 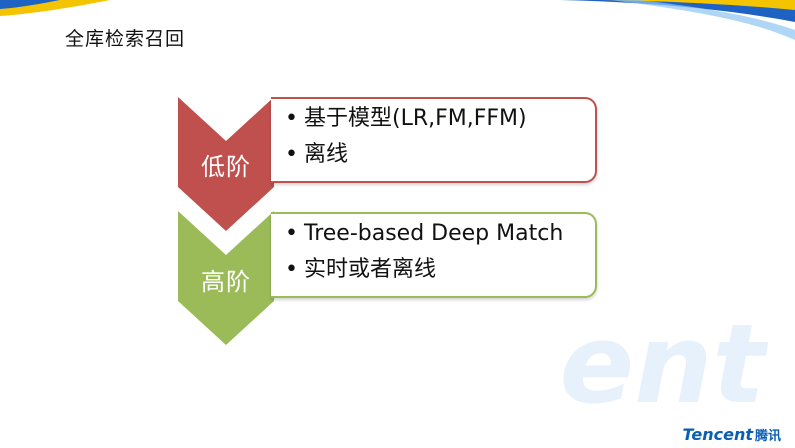 What do you see at coordinates (767, 436) in the screenshot?
I see `brand-name-zh: 腾讯` at bounding box center [767, 436].